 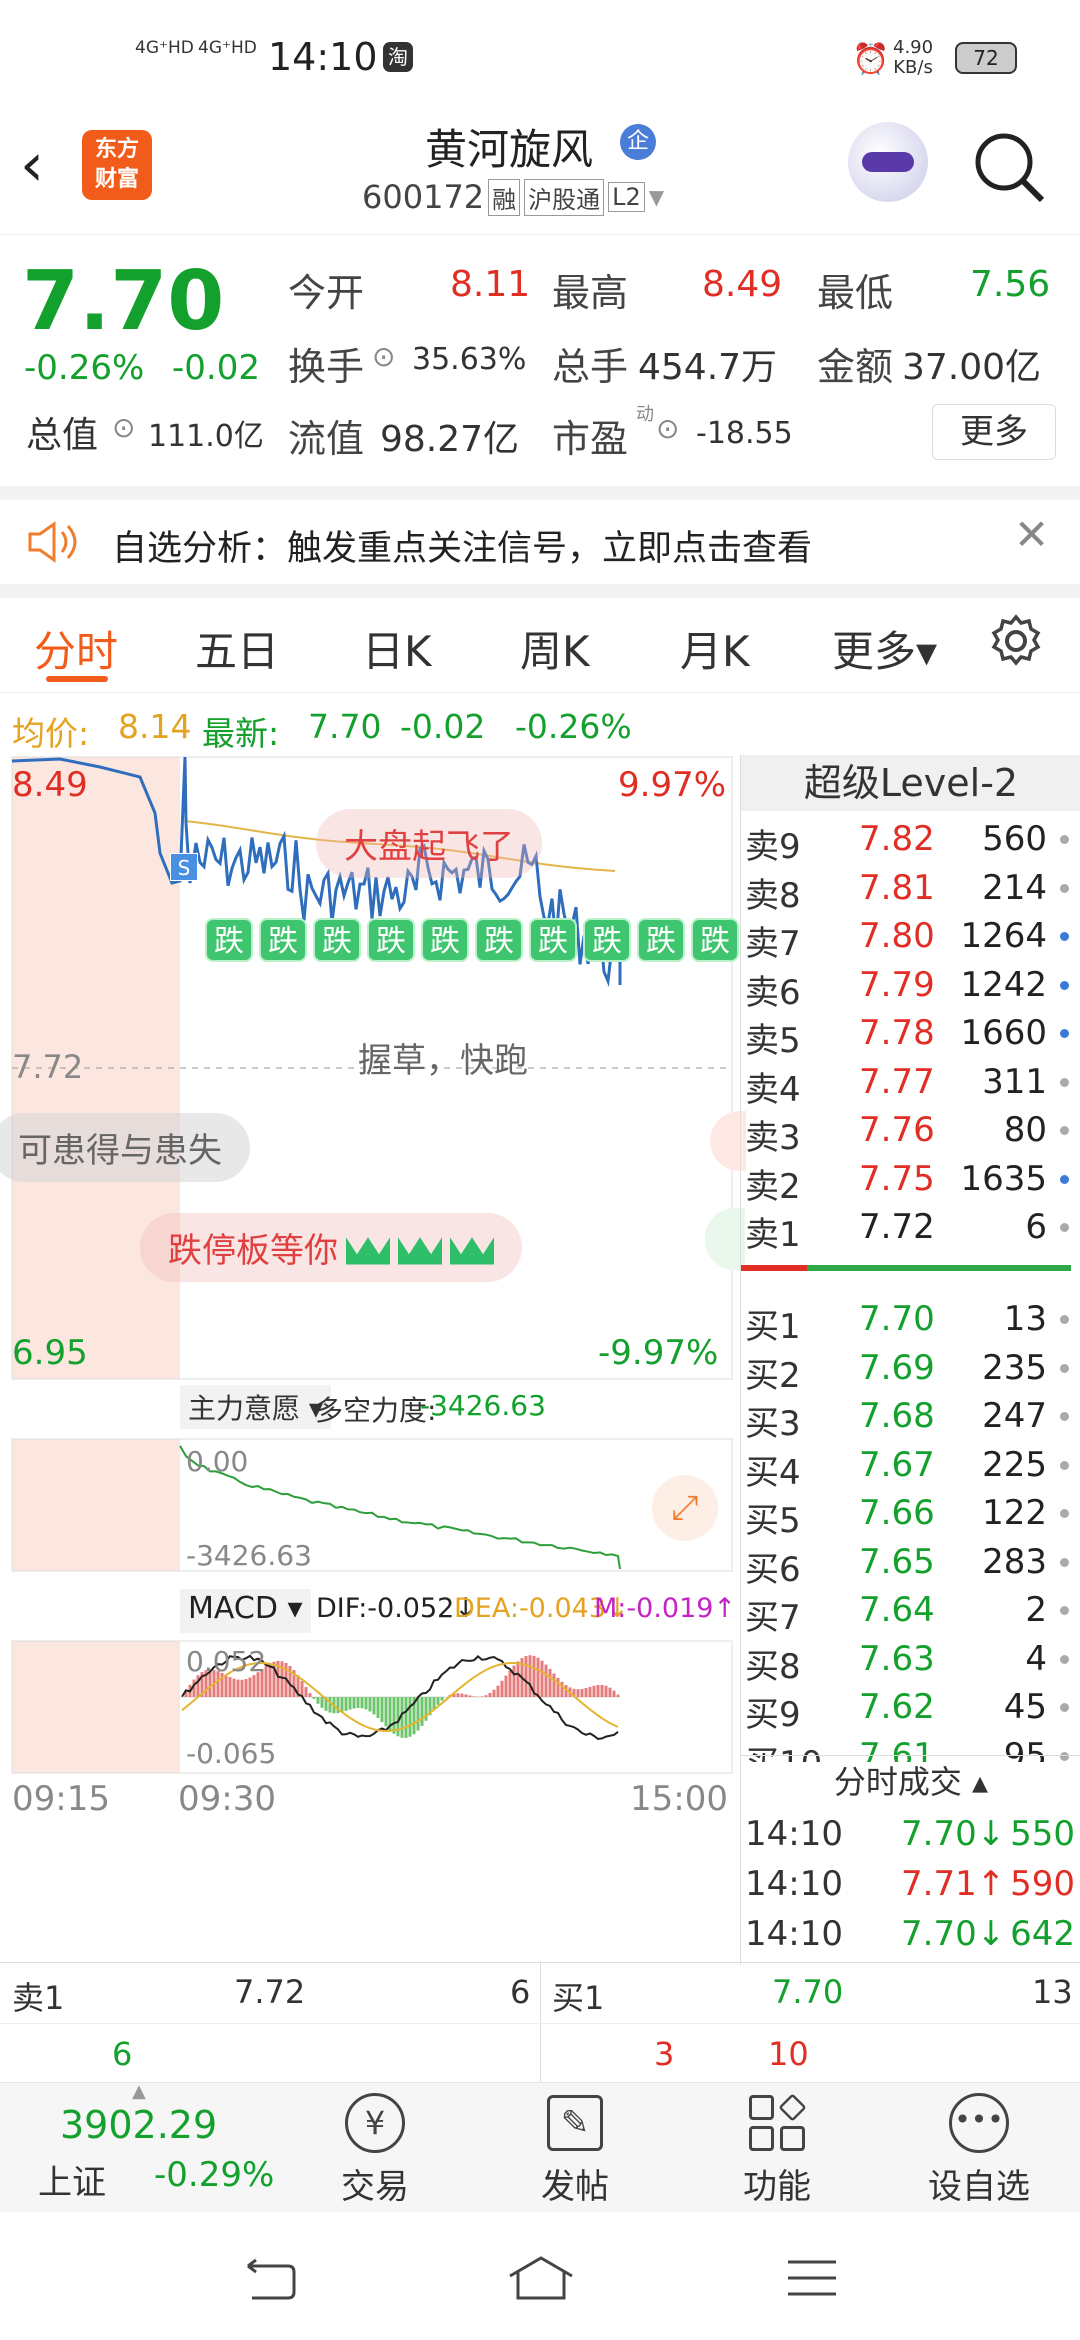 What do you see at coordinates (490, 284) in the screenshot?
I see `open-value: 8.11` at bounding box center [490, 284].